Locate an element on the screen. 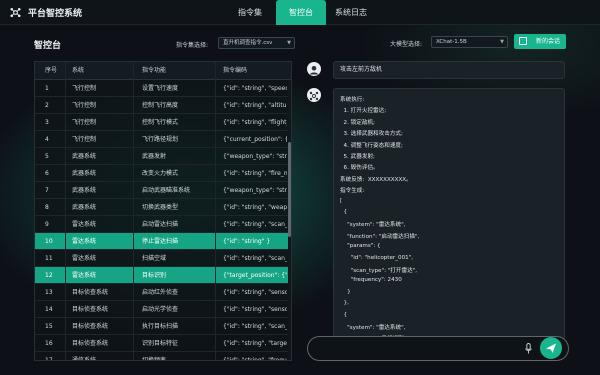 The width and height of the screenshot is (600, 375). cell-index: 13 is located at coordinates (49, 292).